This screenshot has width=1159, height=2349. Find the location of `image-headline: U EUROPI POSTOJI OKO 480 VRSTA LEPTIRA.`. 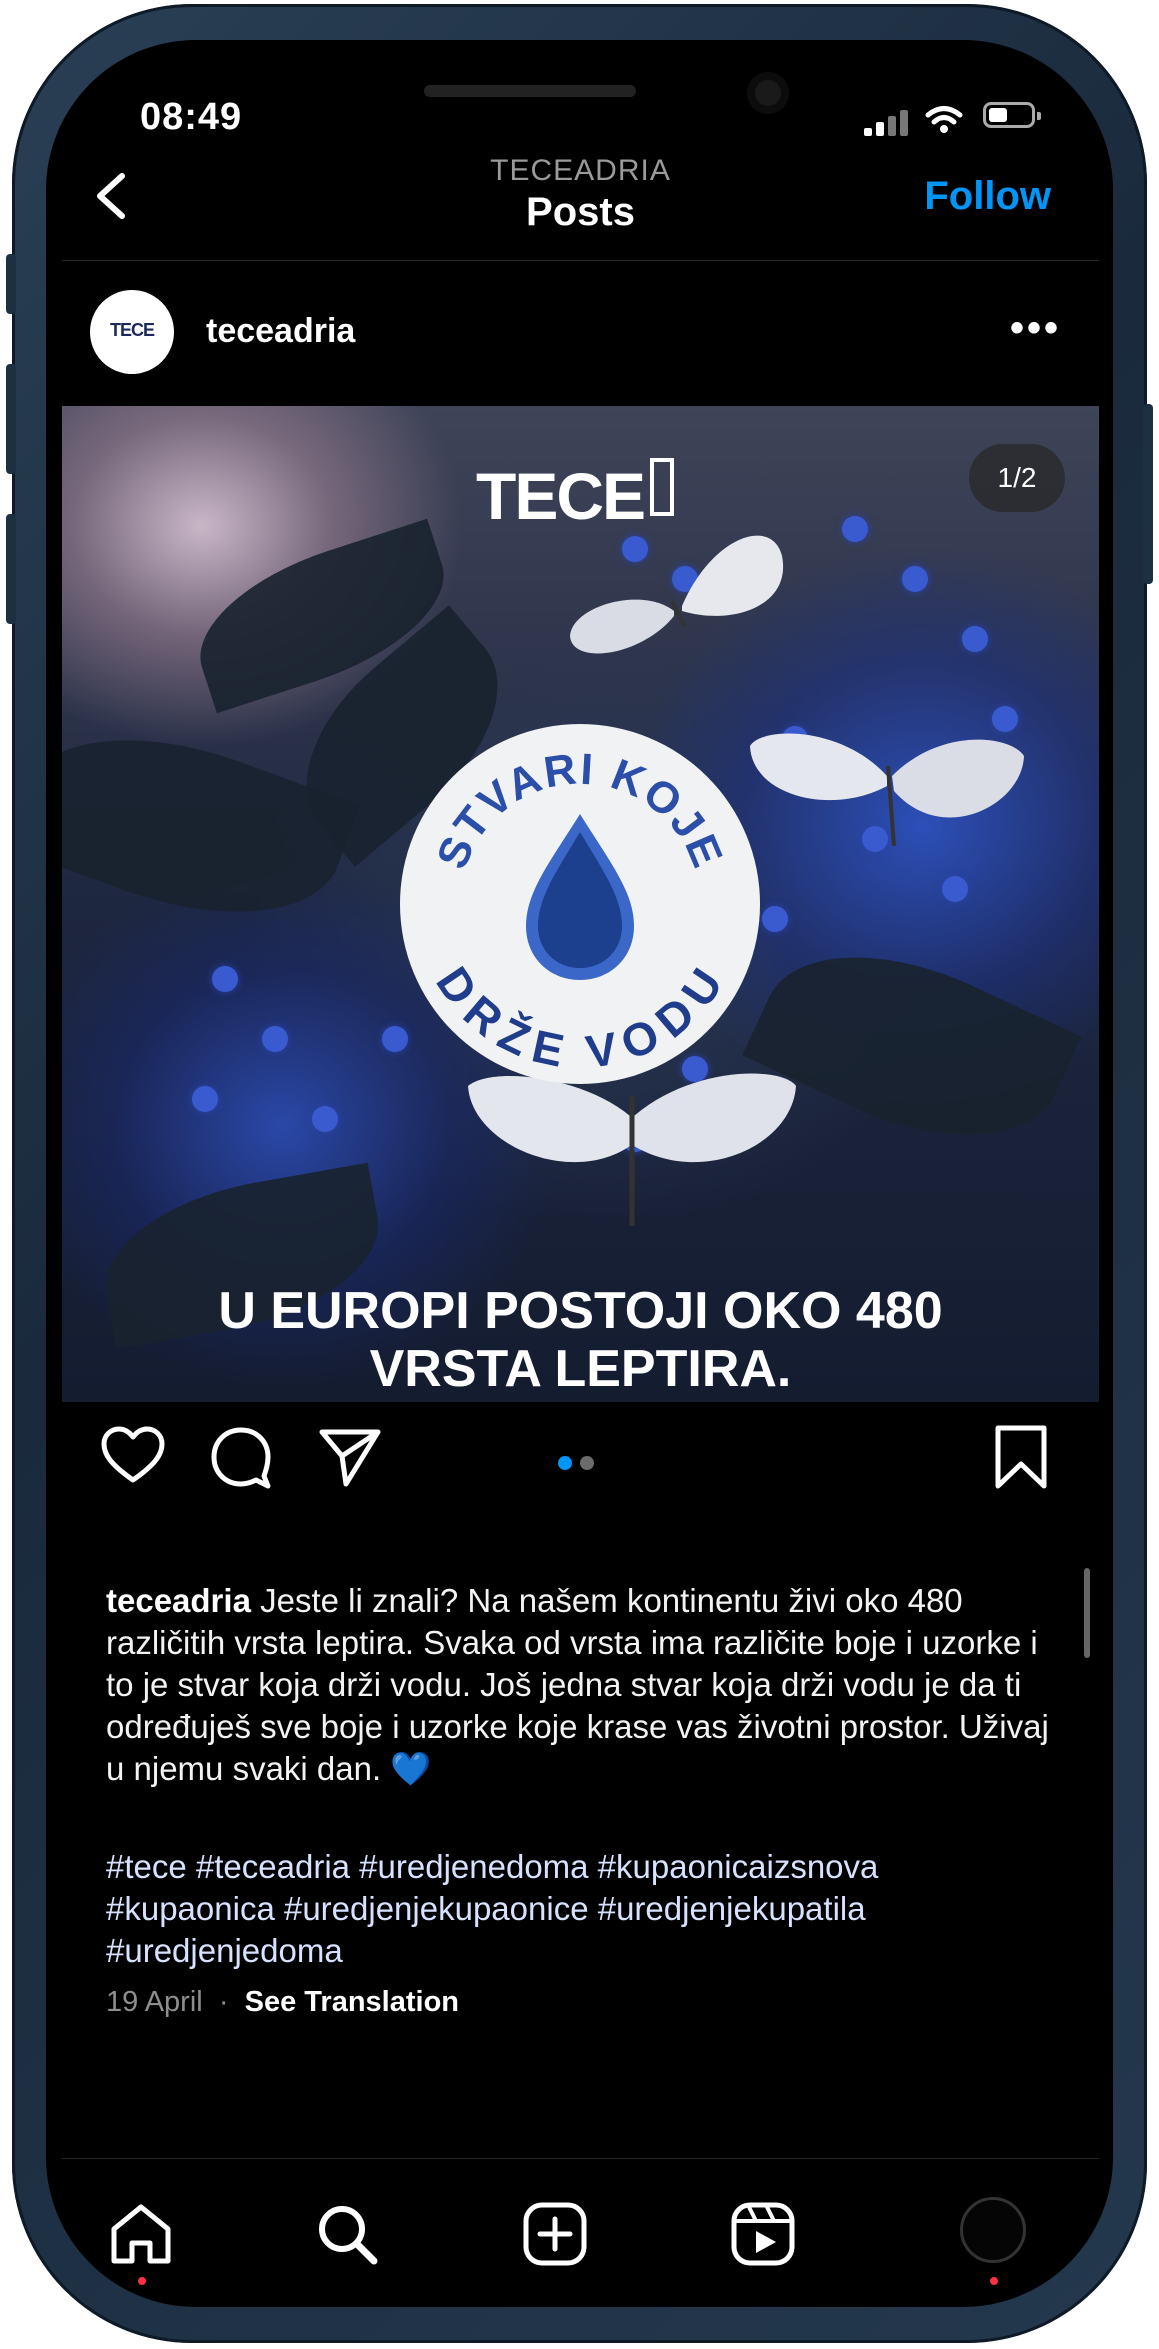

image-headline: U EUROPI POSTOJI OKO 480 VRSTA LEPTIRA. is located at coordinates (580, 1340).